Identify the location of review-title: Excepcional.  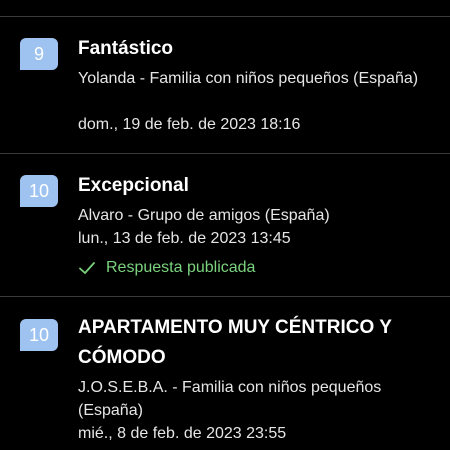
(133, 185).